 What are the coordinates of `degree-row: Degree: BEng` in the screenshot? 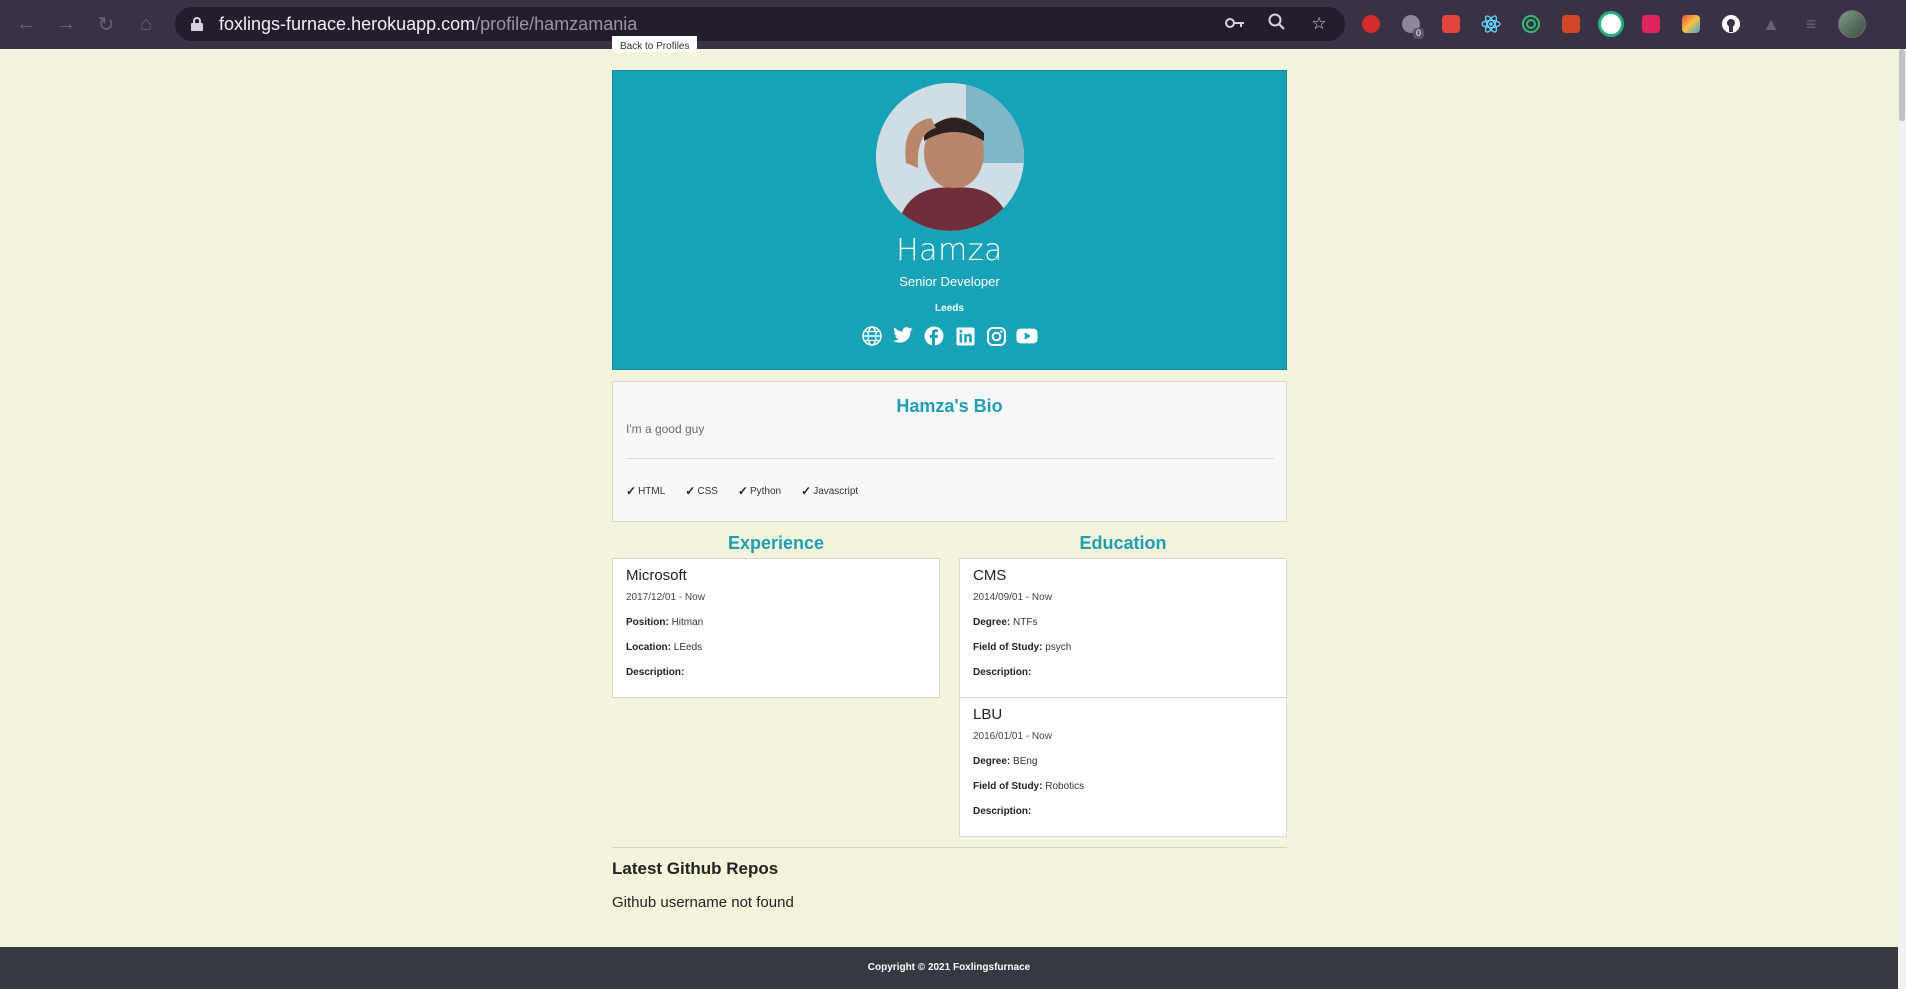 It's located at (1005, 761).